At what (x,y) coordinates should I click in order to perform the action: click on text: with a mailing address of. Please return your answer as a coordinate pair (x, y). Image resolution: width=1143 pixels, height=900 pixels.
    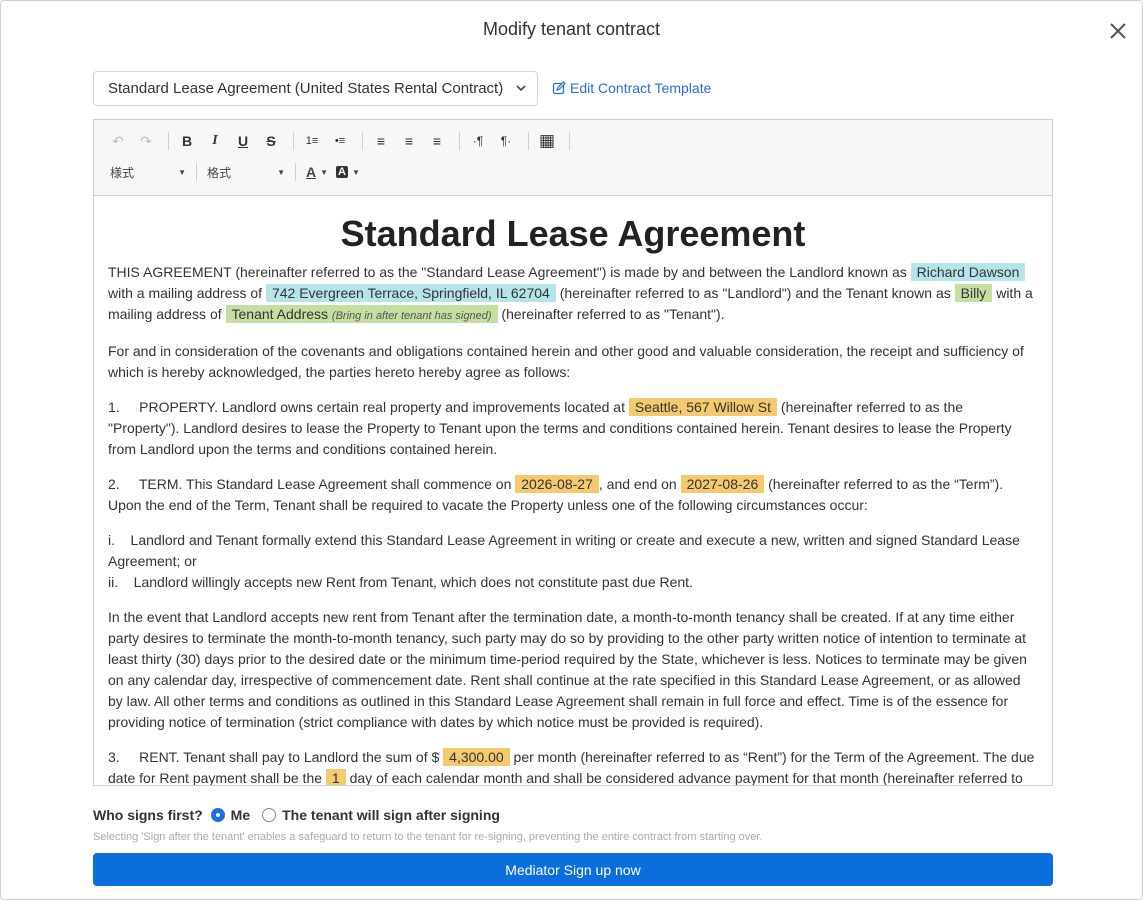
    Looking at the image, I should click on (187, 293).